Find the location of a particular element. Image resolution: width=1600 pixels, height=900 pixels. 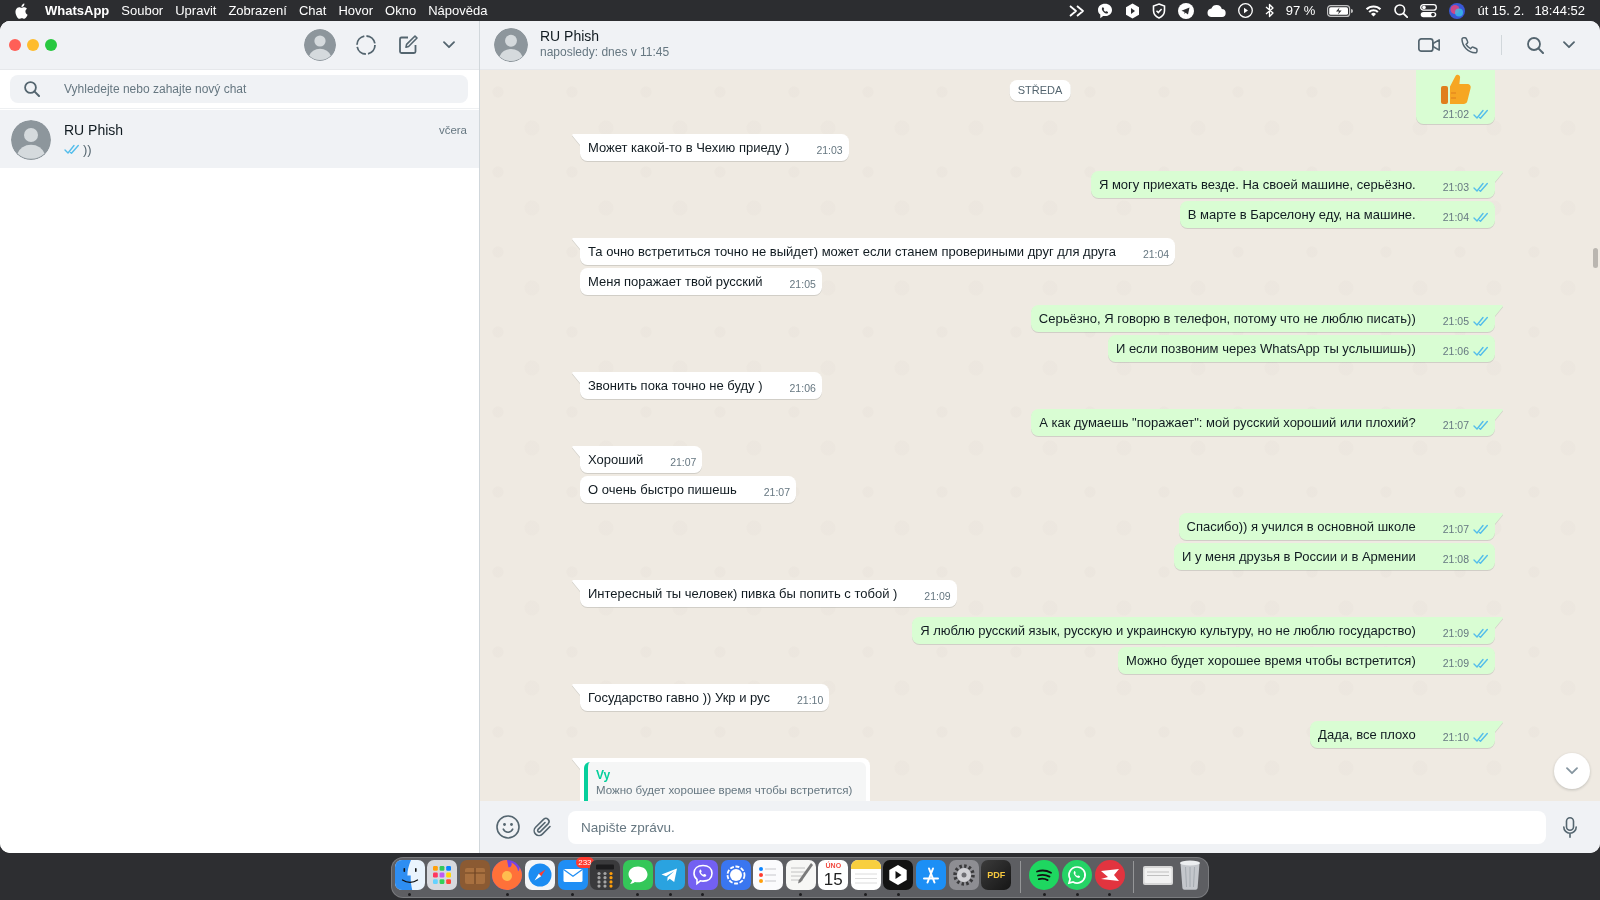

chat-name: RU Phish is located at coordinates (94, 130).